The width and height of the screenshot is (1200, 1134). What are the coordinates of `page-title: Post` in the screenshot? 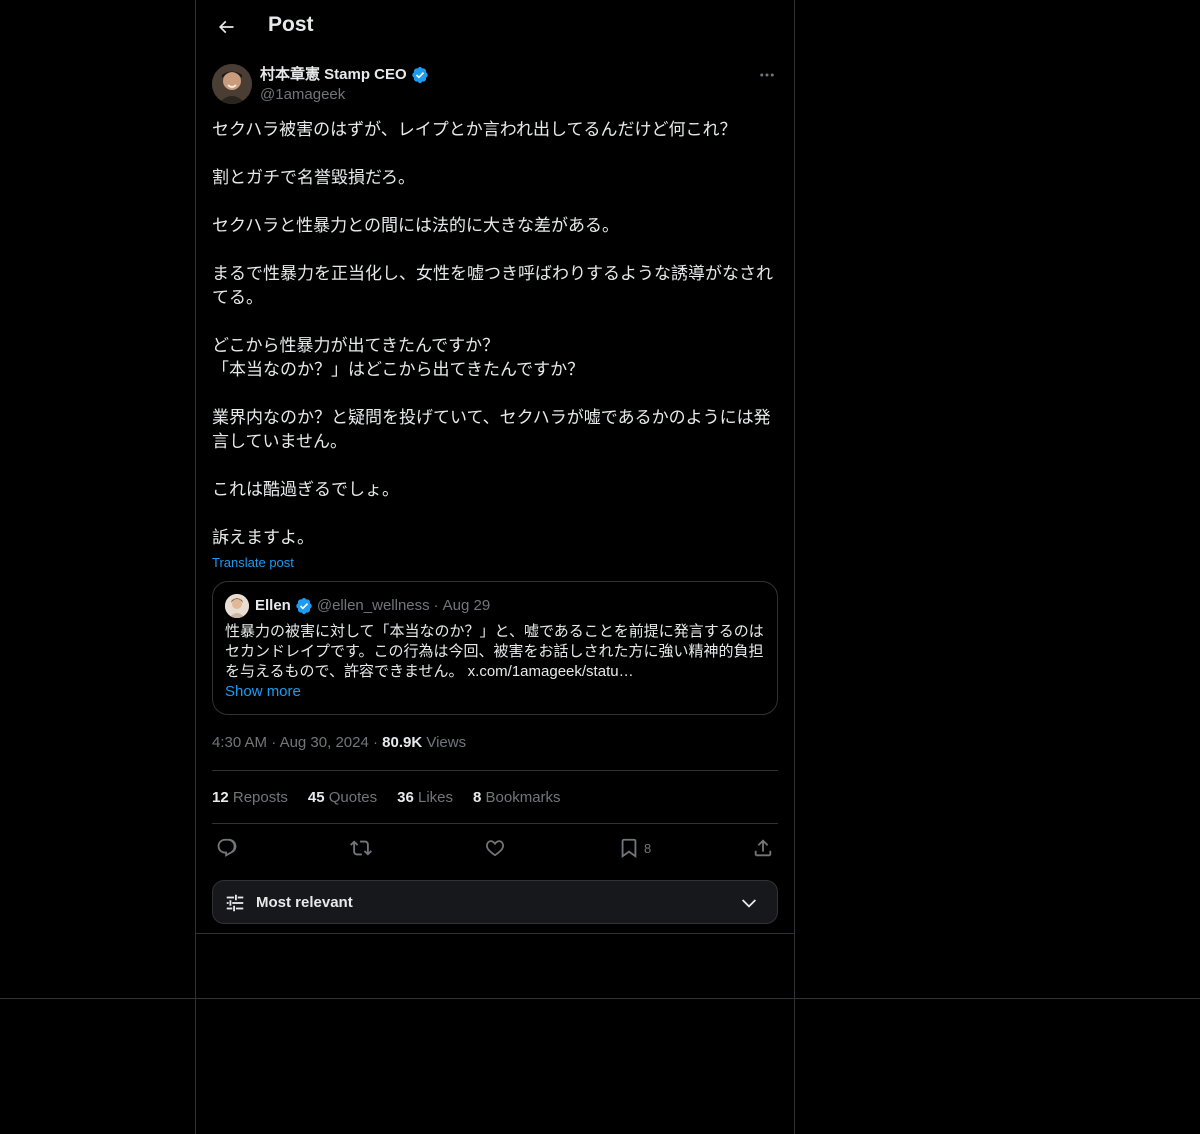 It's located at (291, 24).